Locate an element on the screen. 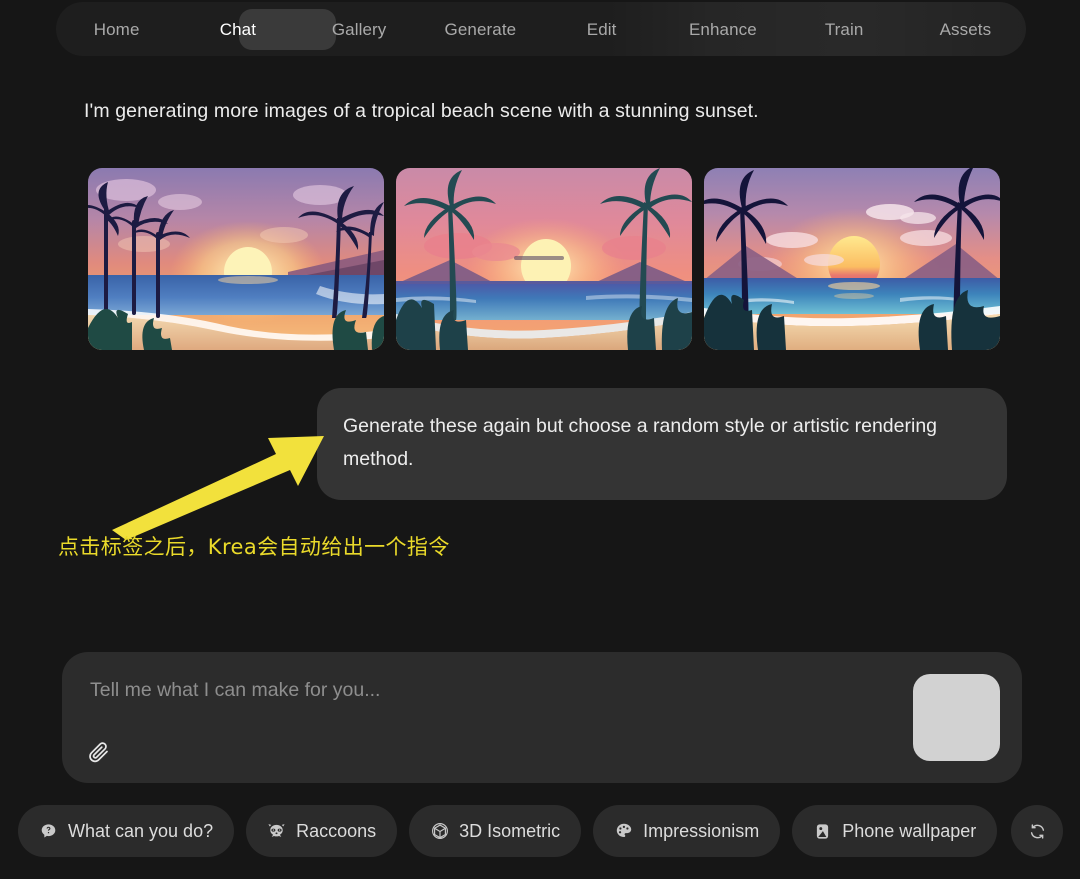  refresh-suggestions-button is located at coordinates (1037, 831).